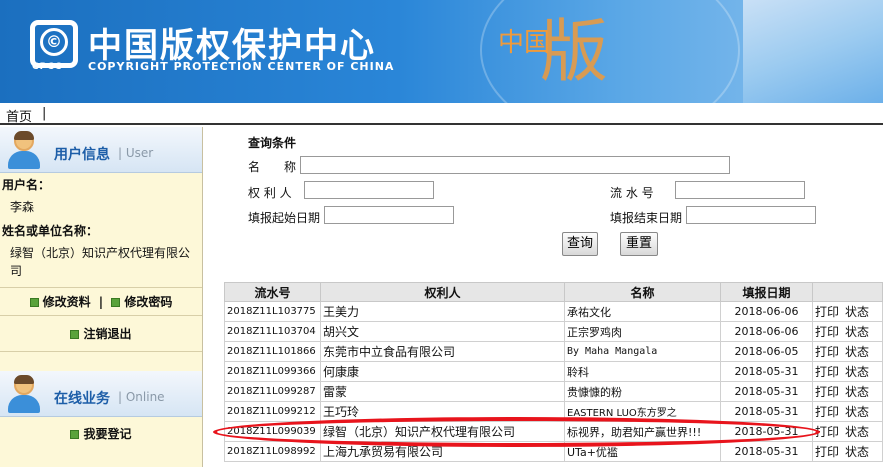 The height and width of the screenshot is (467, 883). Describe the element at coordinates (272, 167) in the screenshot. I see `name-label: 名 称` at that location.